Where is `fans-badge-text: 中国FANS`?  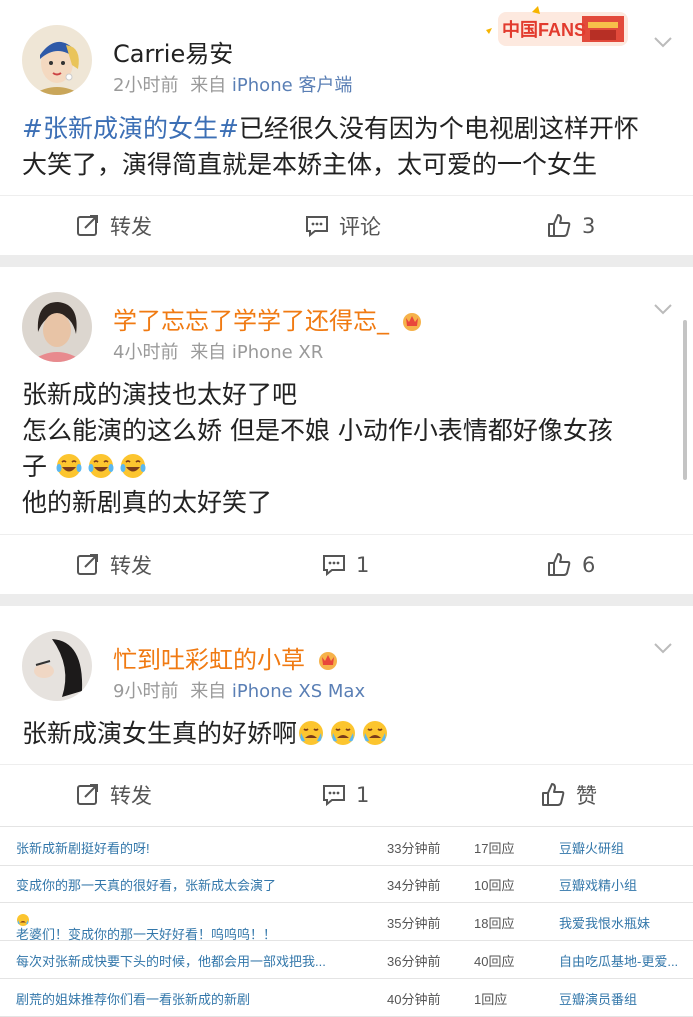 fans-badge-text: 中国FANS is located at coordinates (544, 29).